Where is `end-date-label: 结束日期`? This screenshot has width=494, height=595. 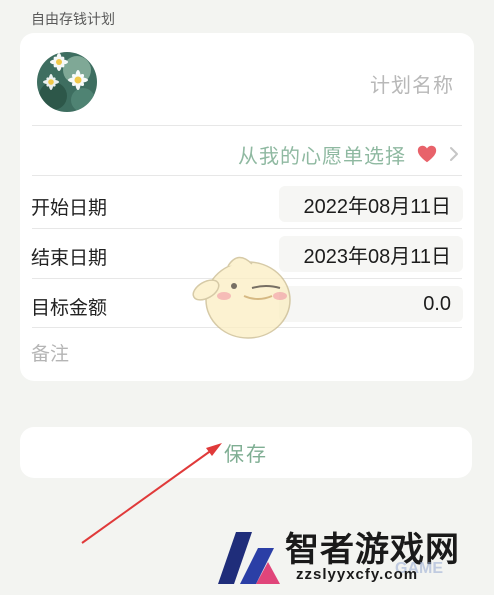
end-date-label: 结束日期 is located at coordinates (69, 258).